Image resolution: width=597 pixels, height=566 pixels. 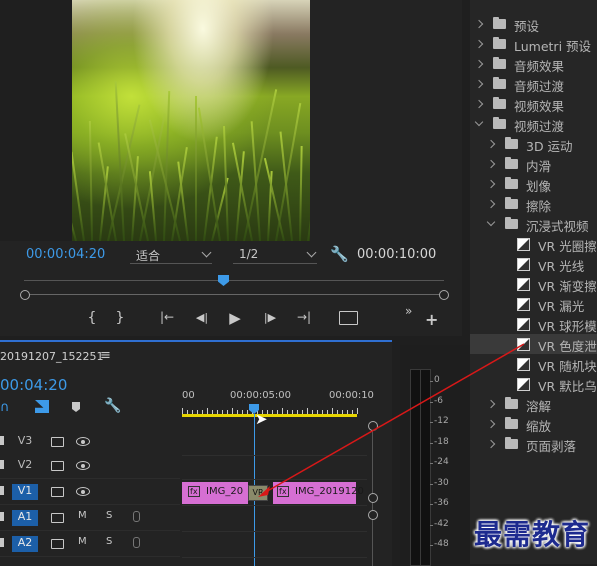 What do you see at coordinates (391, 420) in the screenshot?
I see `annotation-arrow` at bounding box center [391, 420].